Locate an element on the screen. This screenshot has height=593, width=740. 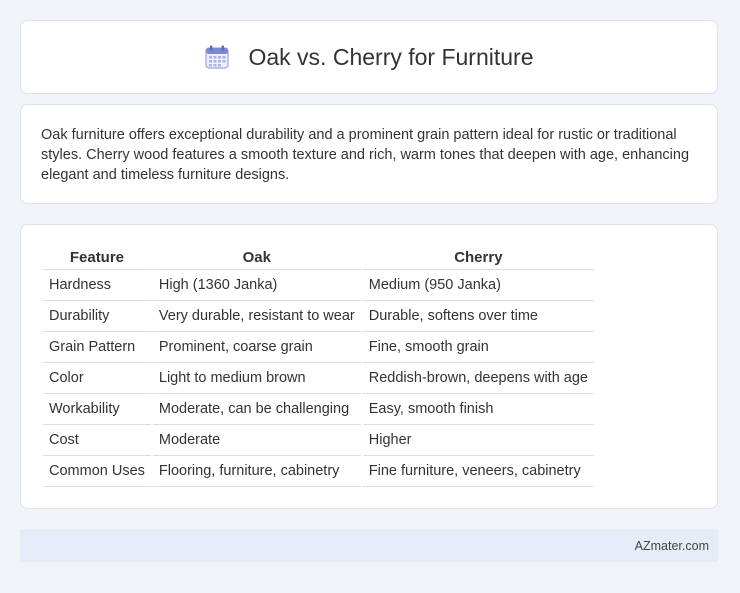
table-cell: Color is located at coordinates (97, 378).